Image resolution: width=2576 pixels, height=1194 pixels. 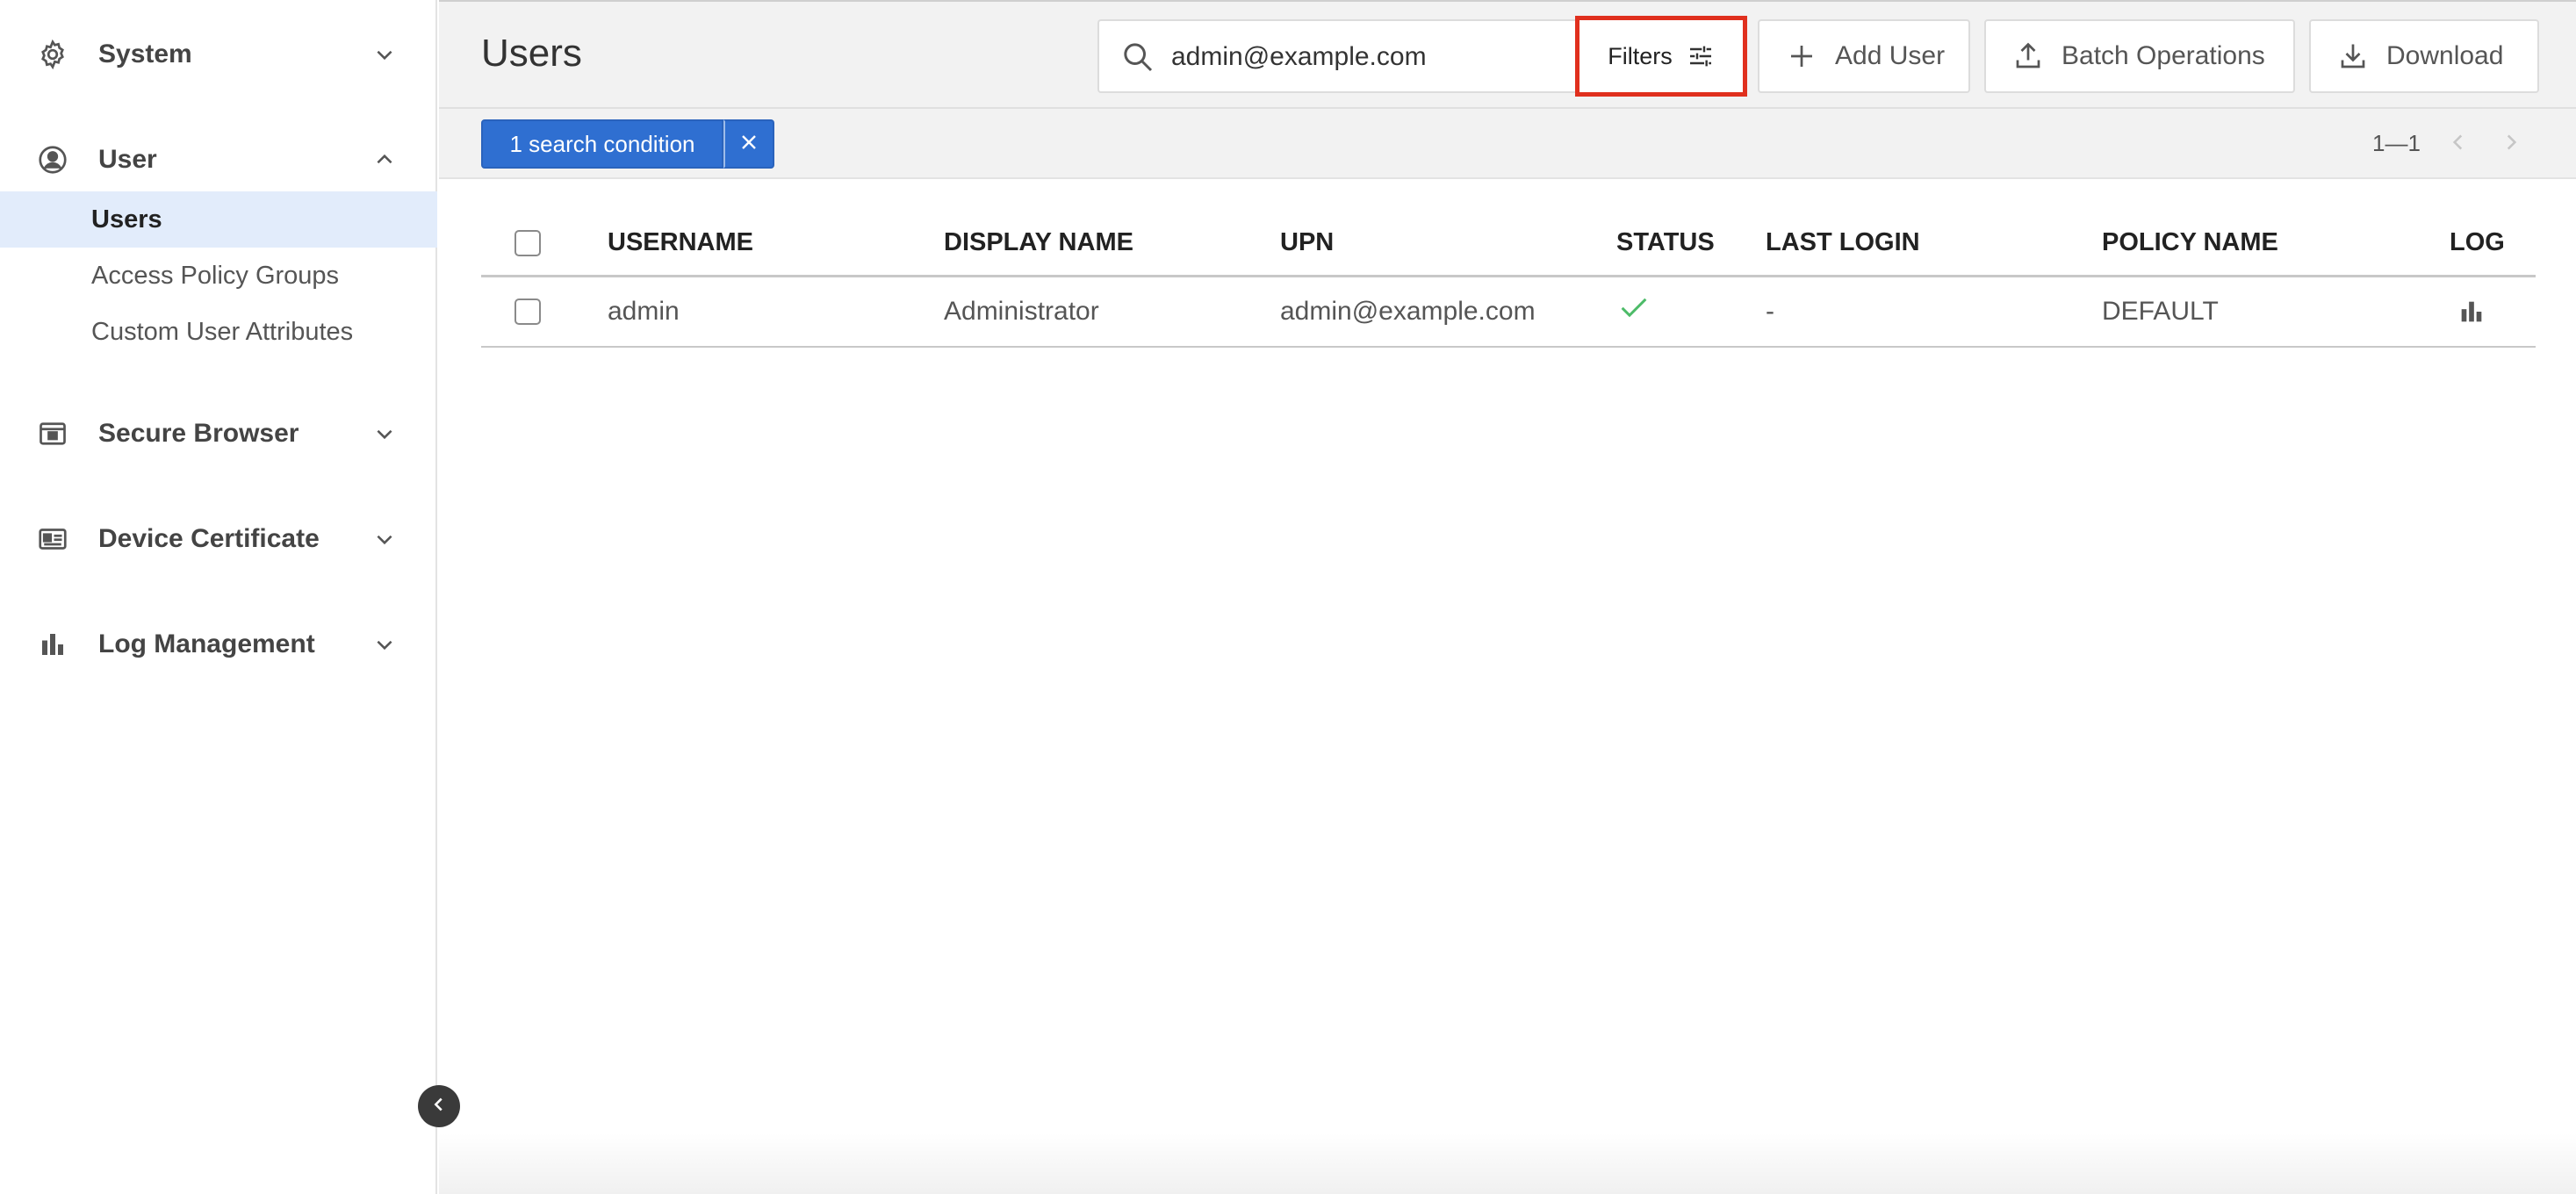 I want to click on sidebar-item-label: Access Policy Groups, so click(x=215, y=275).